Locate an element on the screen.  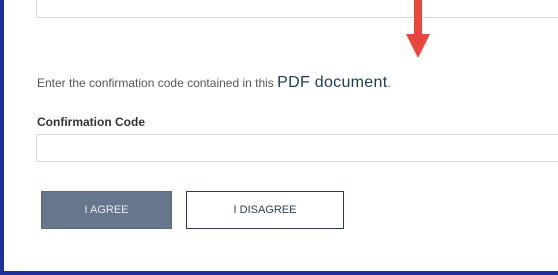
agree-button: I AGREE is located at coordinates (106, 210).